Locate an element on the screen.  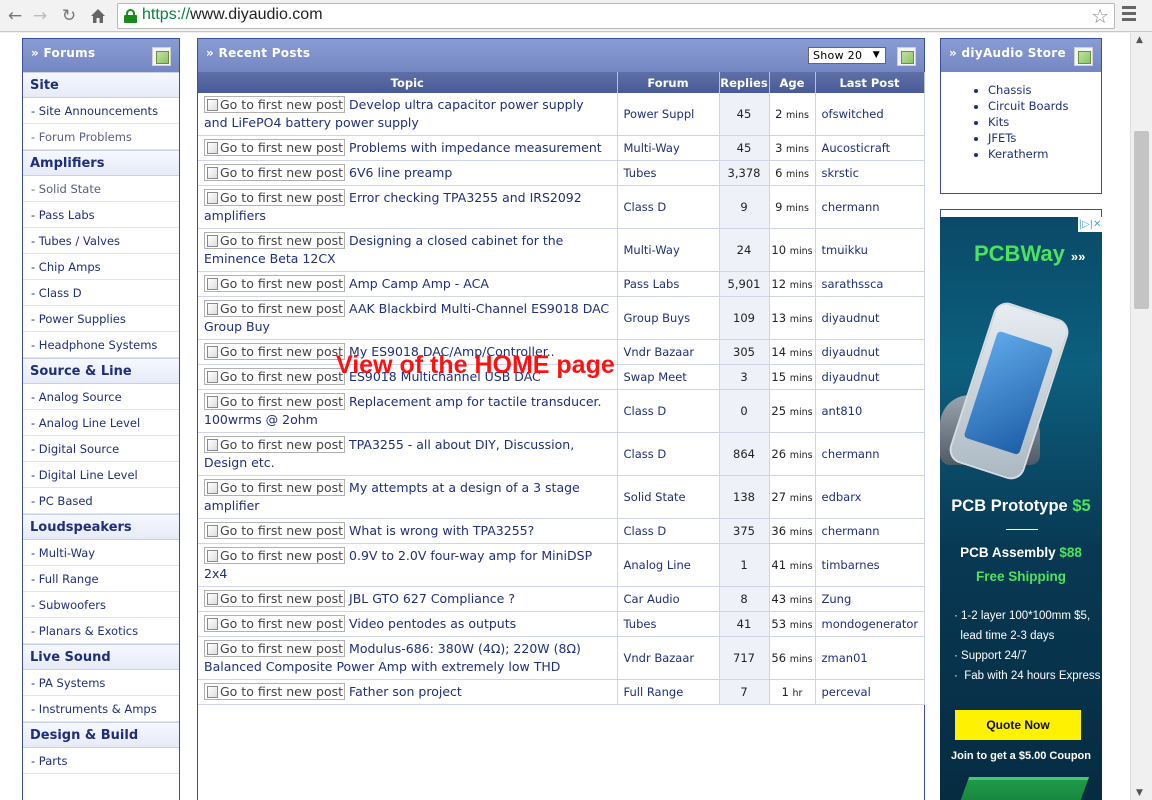
sidebar-forum-link: - Digital Source is located at coordinates (101, 449).